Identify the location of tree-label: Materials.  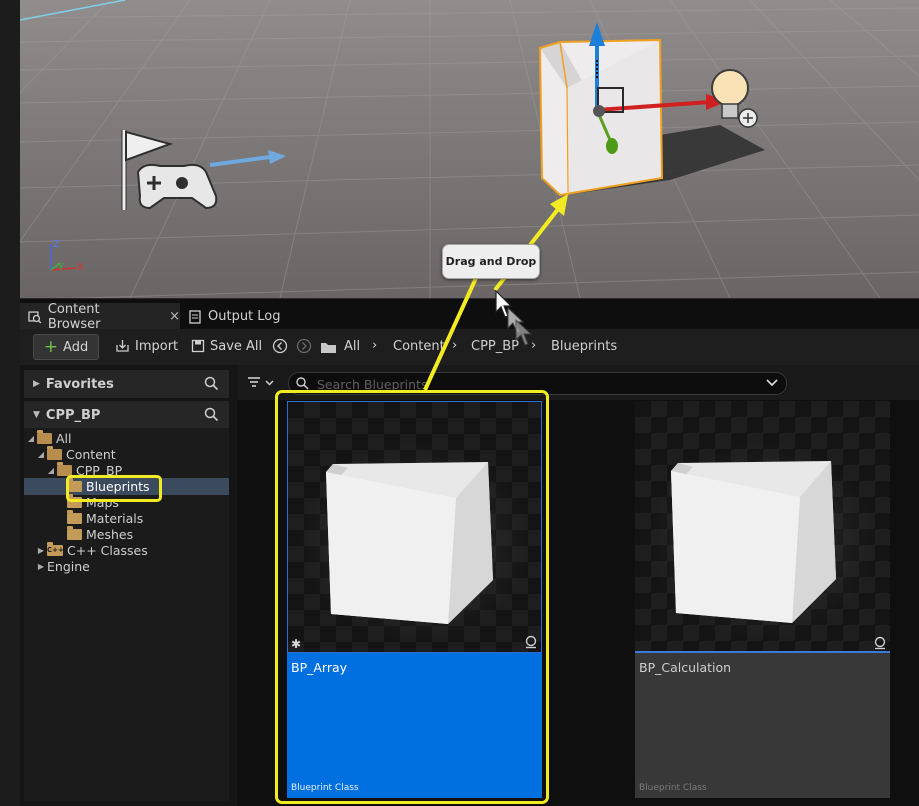
(115, 518).